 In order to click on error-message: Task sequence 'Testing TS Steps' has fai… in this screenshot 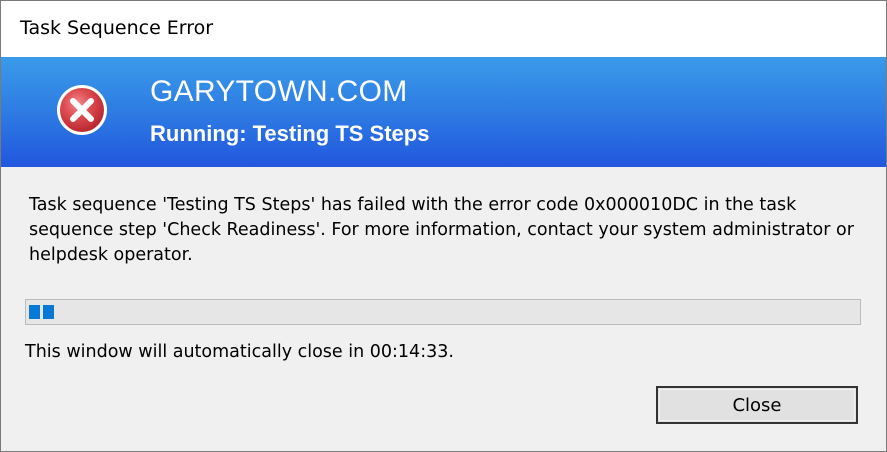, I will do `click(441, 230)`.